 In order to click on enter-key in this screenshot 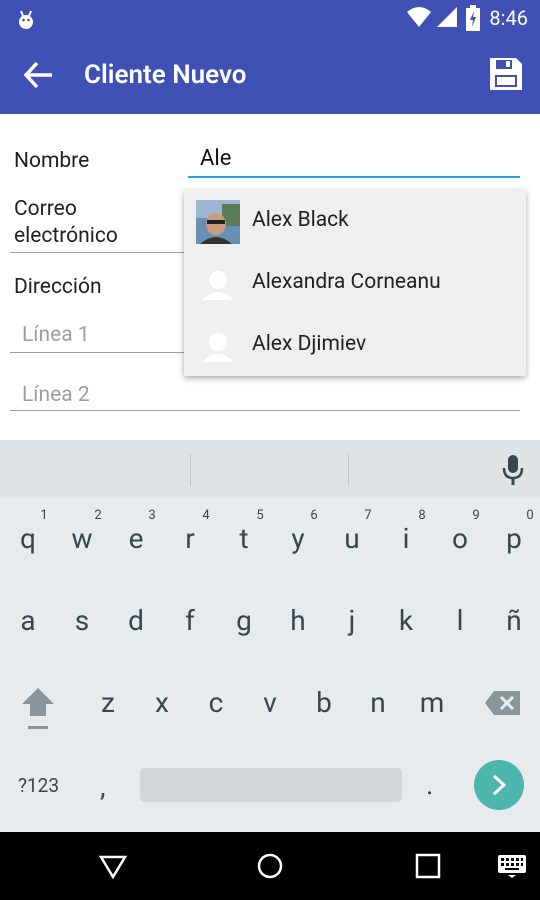, I will do `click(499, 785)`.